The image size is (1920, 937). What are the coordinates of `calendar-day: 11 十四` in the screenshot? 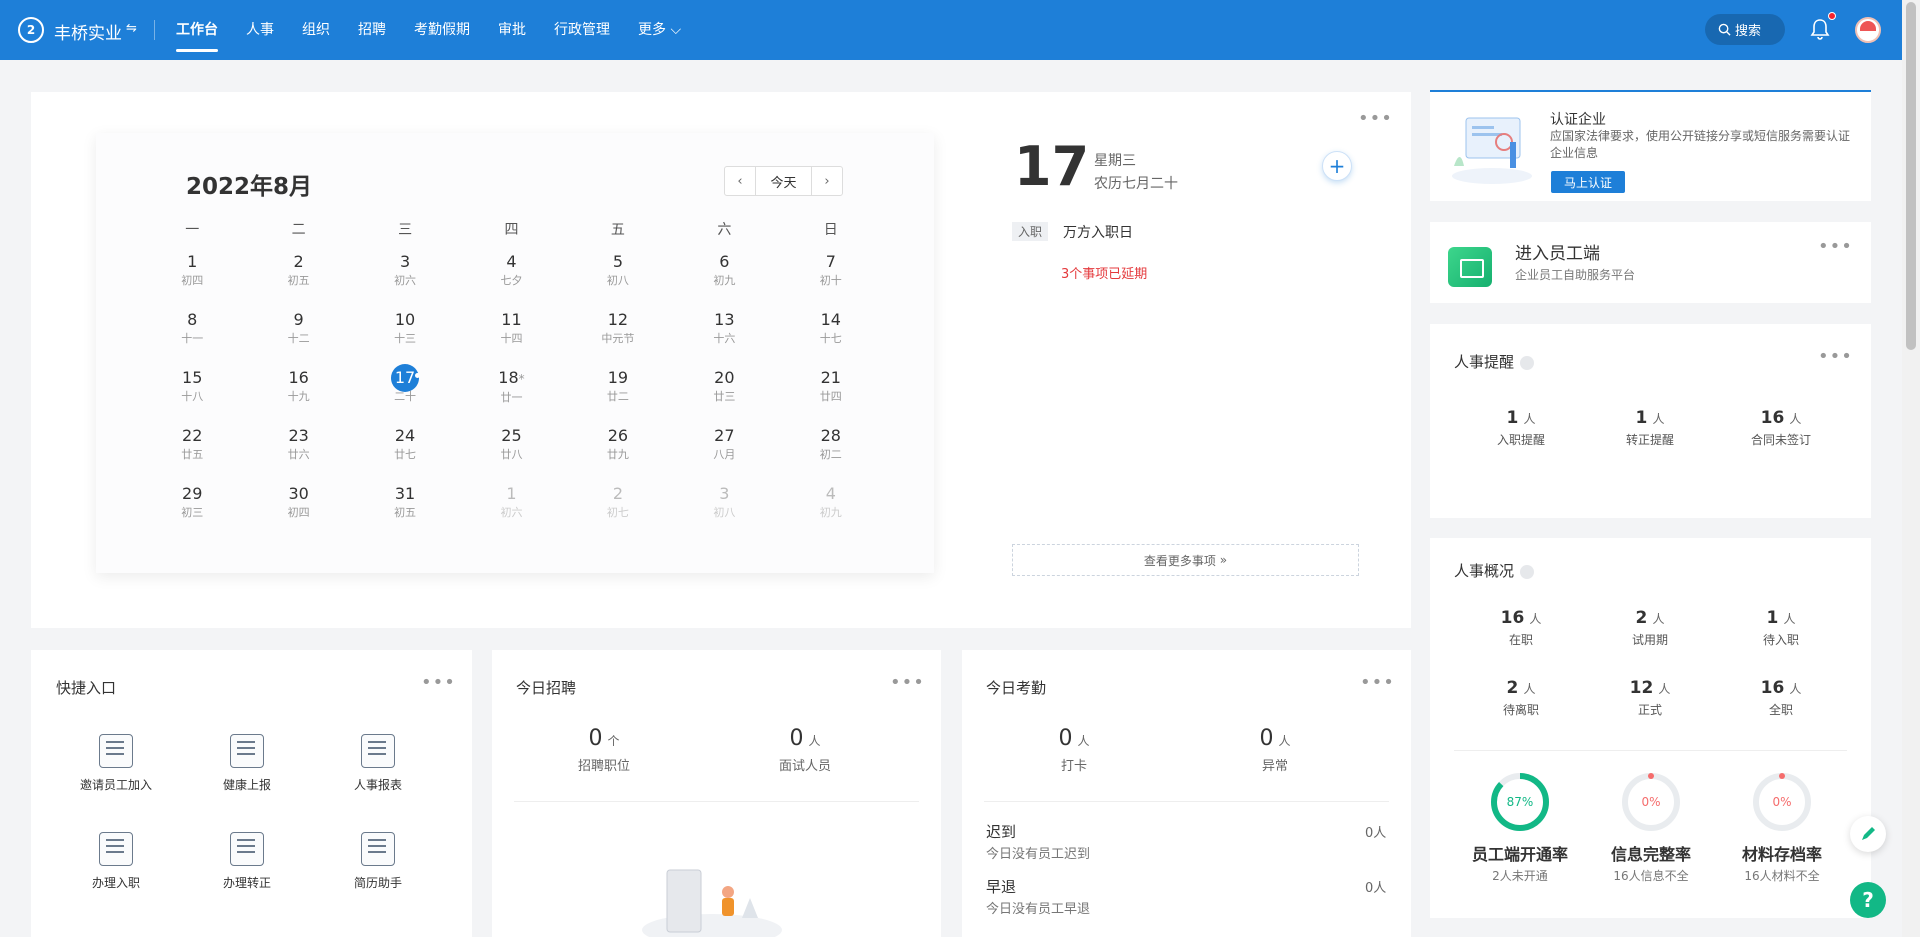 It's located at (511, 336).